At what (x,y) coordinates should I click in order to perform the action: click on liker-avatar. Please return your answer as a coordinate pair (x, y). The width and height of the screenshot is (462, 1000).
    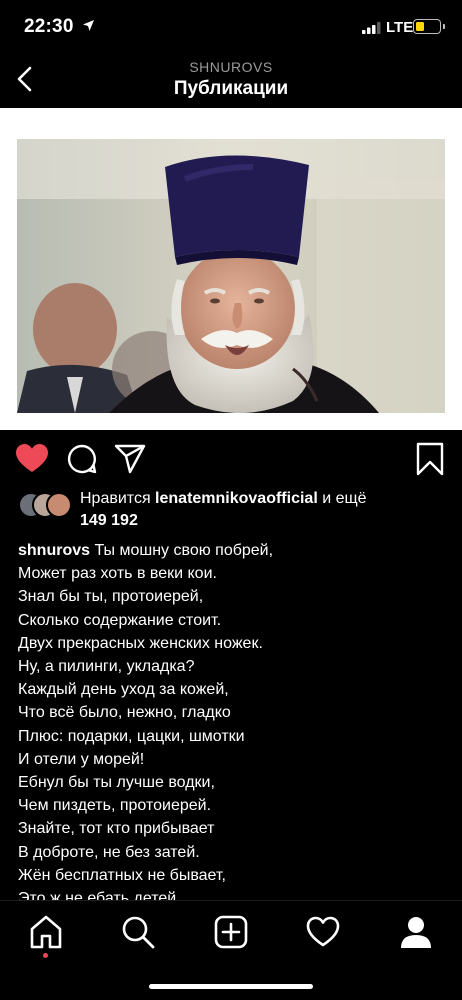
    Looking at the image, I should click on (59, 505).